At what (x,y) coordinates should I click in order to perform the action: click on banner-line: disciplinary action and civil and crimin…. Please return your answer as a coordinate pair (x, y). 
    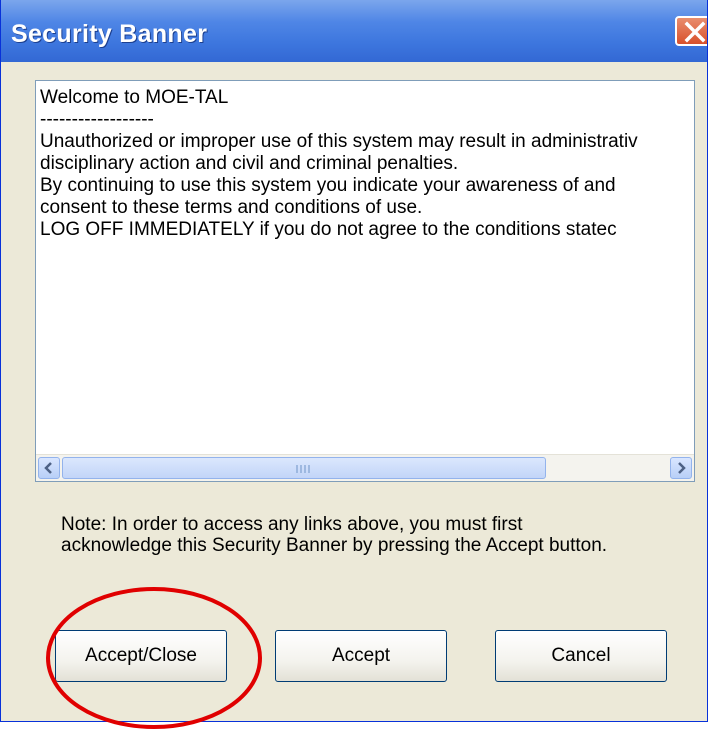
    Looking at the image, I should click on (249, 163).